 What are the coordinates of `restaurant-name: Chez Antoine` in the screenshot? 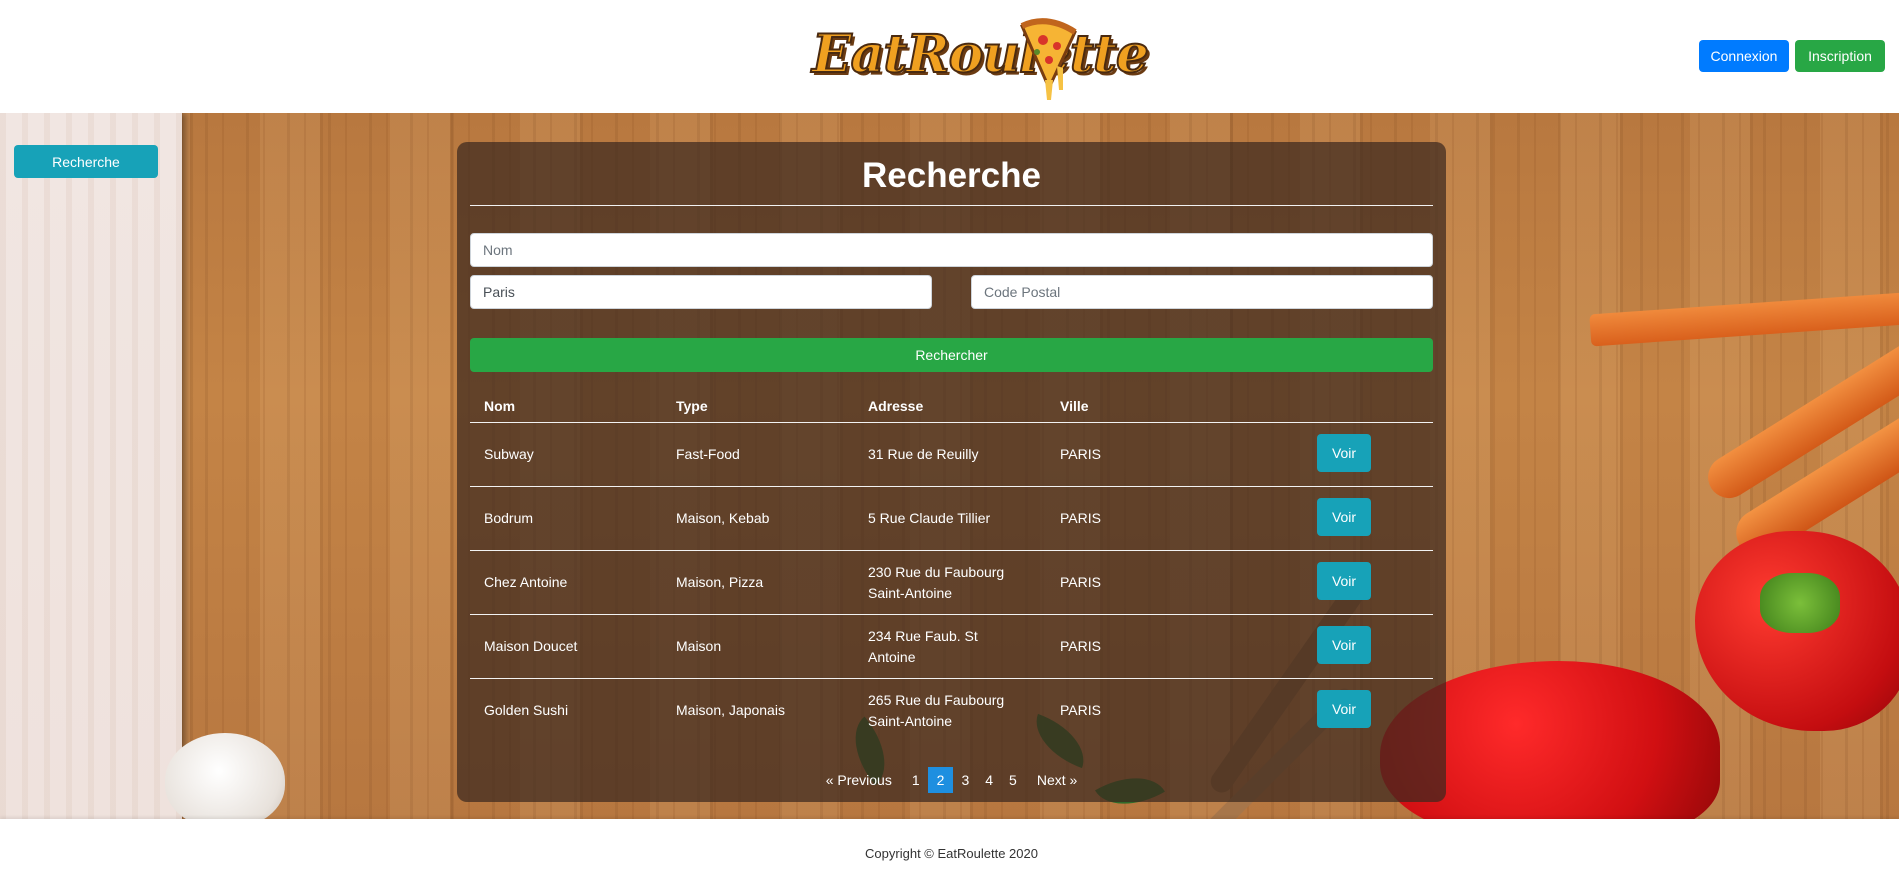 It's located at (526, 582).